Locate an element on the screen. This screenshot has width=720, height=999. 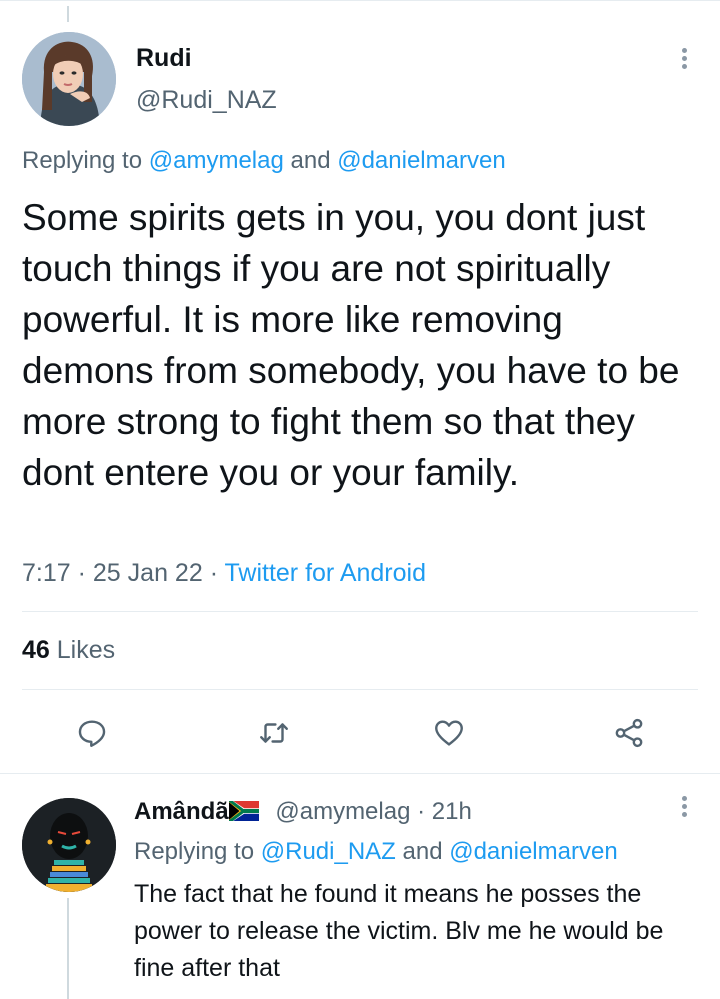
author-name: Rudi is located at coordinates (164, 58).